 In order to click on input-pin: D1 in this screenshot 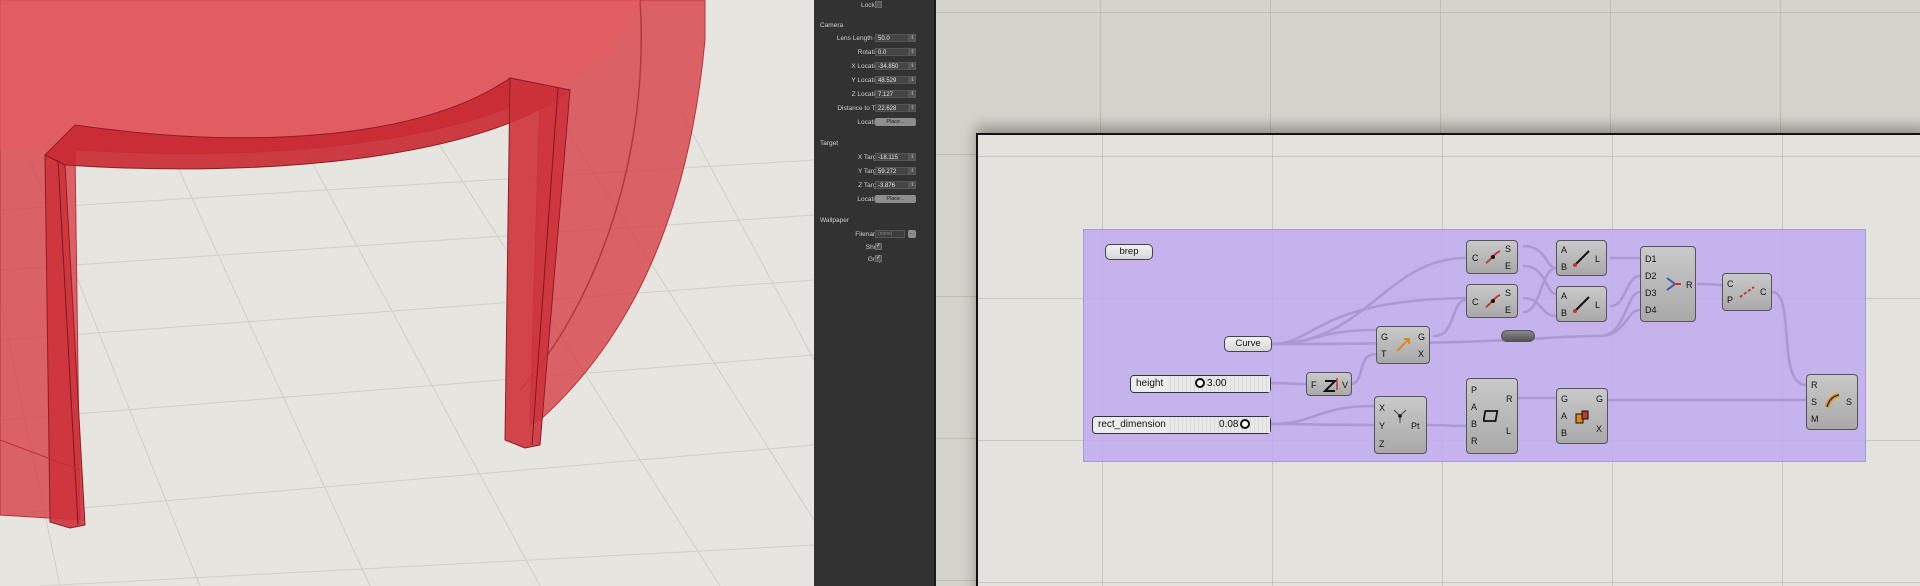, I will do `click(1651, 259)`.